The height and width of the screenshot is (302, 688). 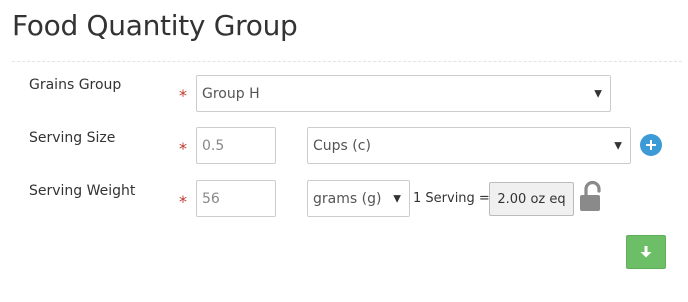 I want to click on serving-equivalence-label: 1 Serving =, so click(x=451, y=198).